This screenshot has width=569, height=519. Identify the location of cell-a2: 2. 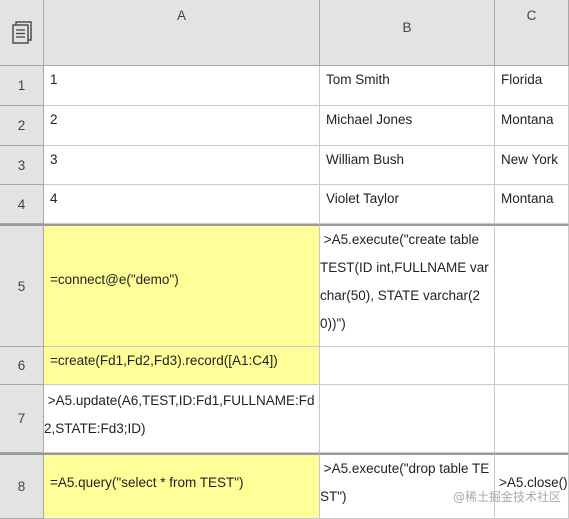
(182, 126).